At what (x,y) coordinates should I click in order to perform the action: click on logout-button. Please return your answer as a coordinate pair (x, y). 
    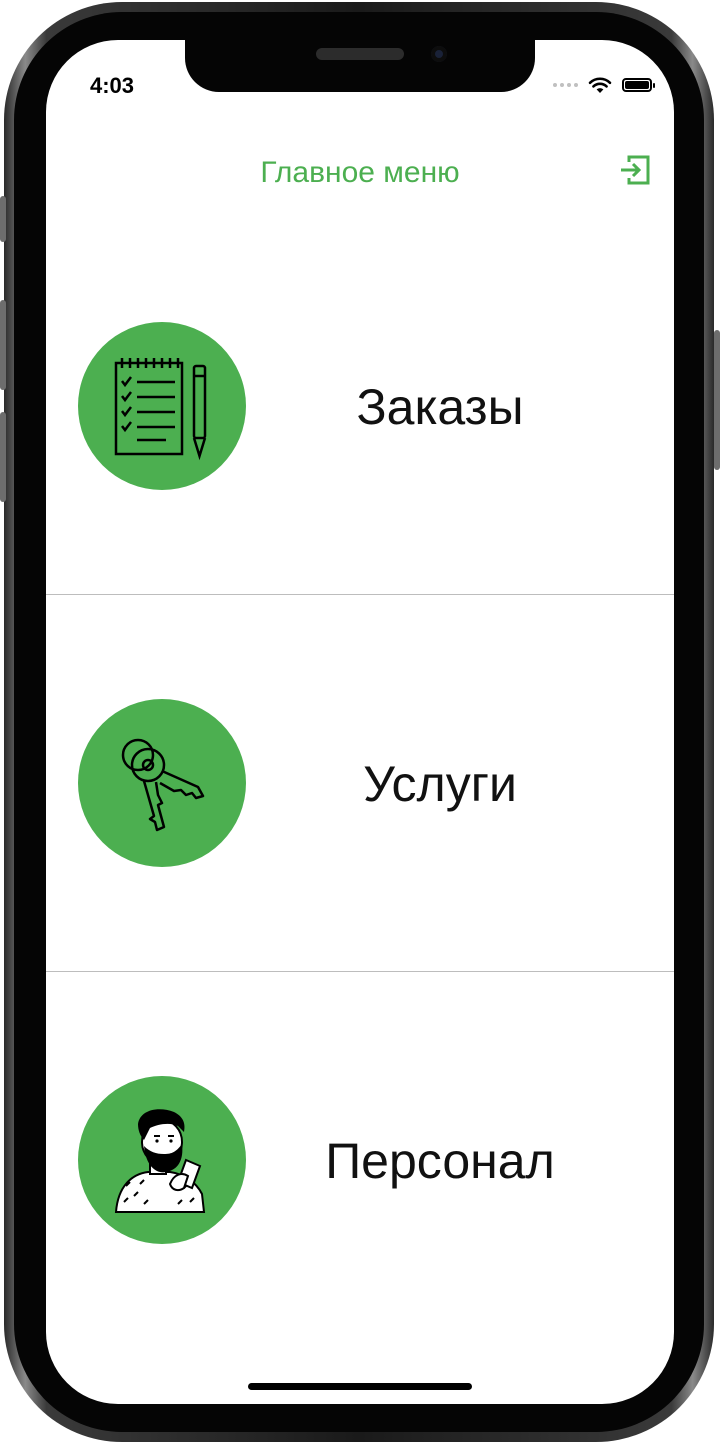
    Looking at the image, I should click on (635, 170).